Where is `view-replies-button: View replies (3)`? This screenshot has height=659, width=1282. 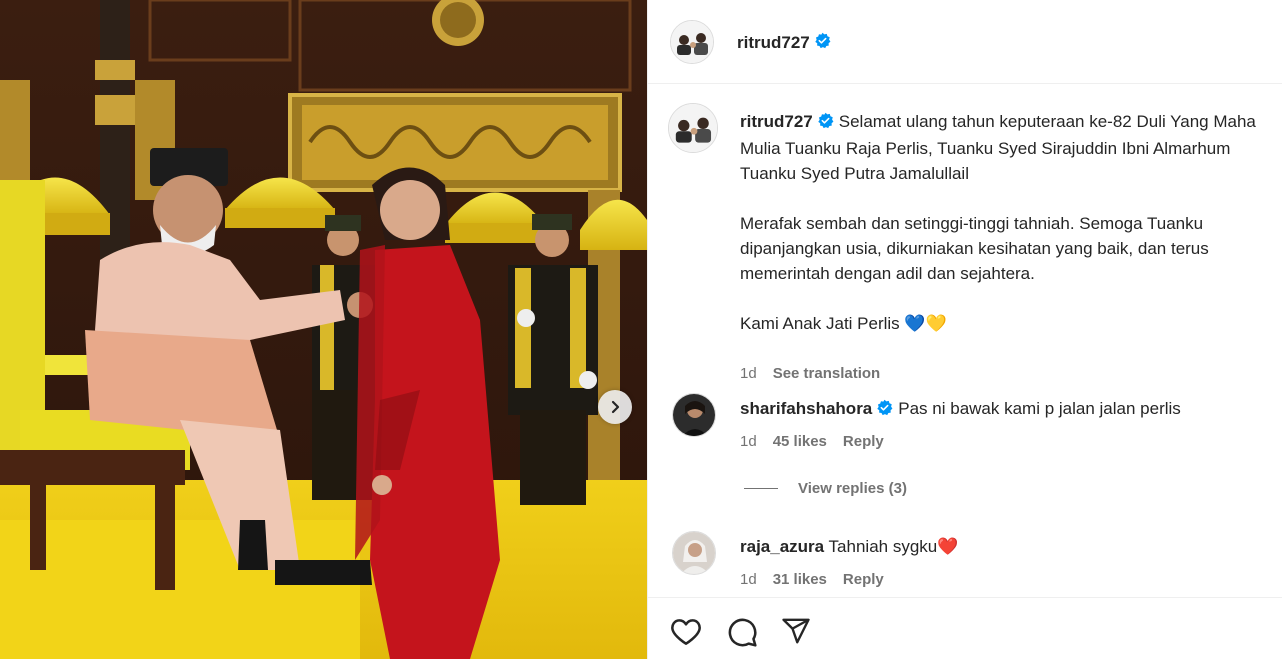
view-replies-button: View replies (3) is located at coordinates (825, 488).